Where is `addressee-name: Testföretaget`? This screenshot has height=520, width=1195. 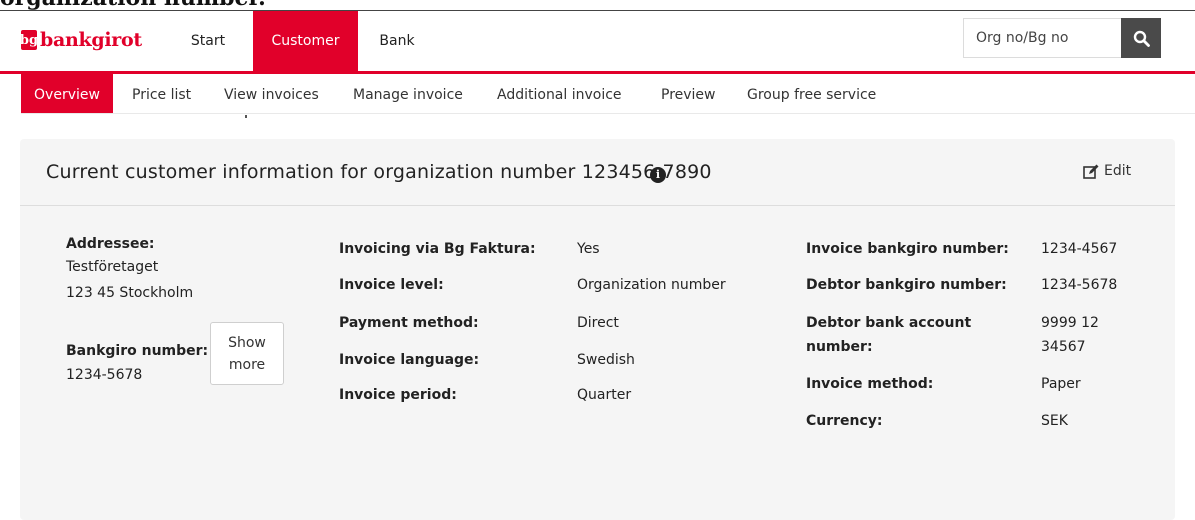
addressee-name: Testföretaget is located at coordinates (112, 267).